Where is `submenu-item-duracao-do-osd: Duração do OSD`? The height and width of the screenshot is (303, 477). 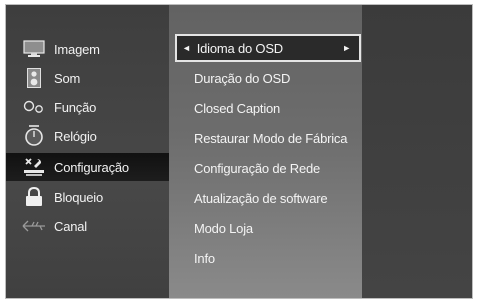 submenu-item-duracao-do-osd: Duração do OSD is located at coordinates (265, 78).